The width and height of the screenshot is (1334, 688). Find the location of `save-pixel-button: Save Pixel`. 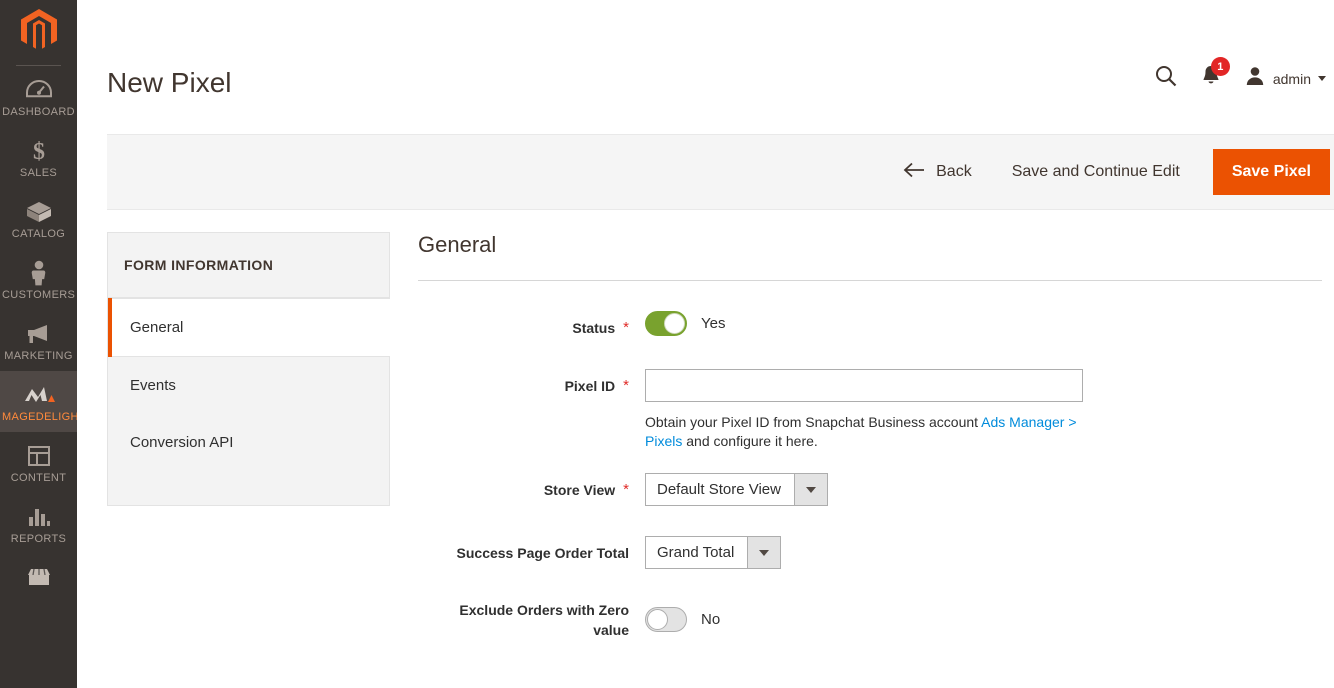

save-pixel-button: Save Pixel is located at coordinates (1271, 172).